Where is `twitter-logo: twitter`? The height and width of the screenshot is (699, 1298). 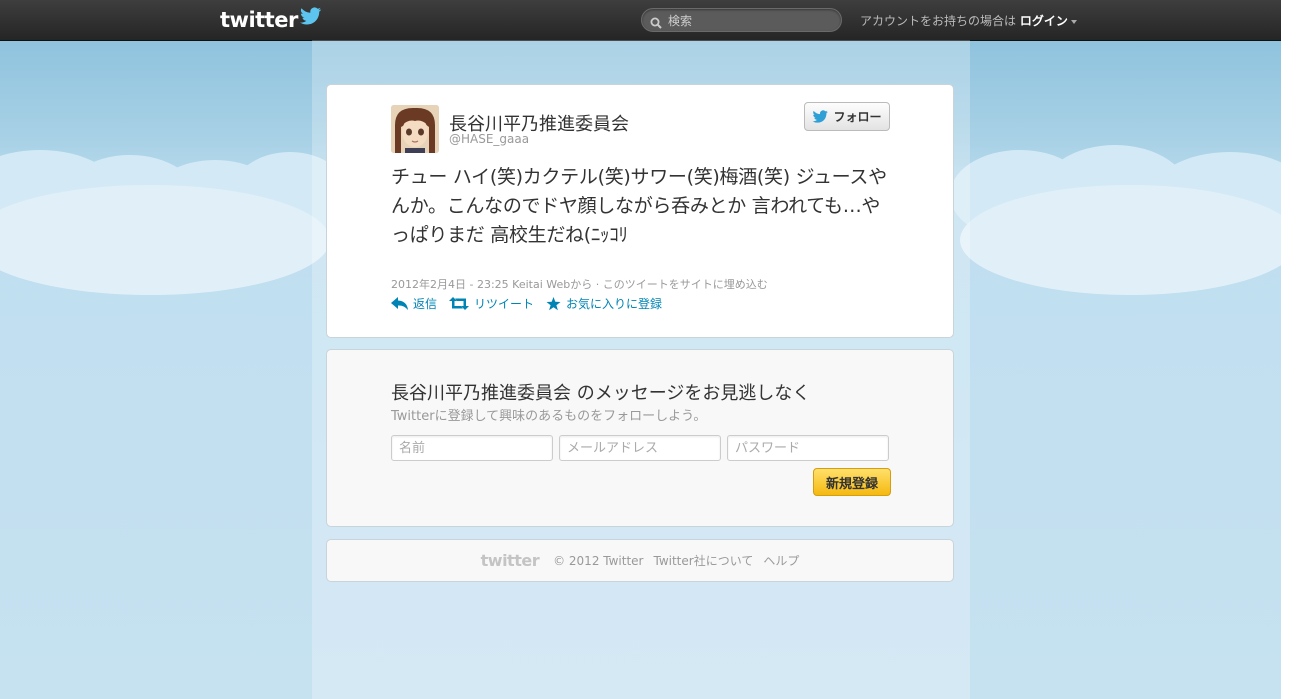 twitter-logo: twitter is located at coordinates (271, 20).